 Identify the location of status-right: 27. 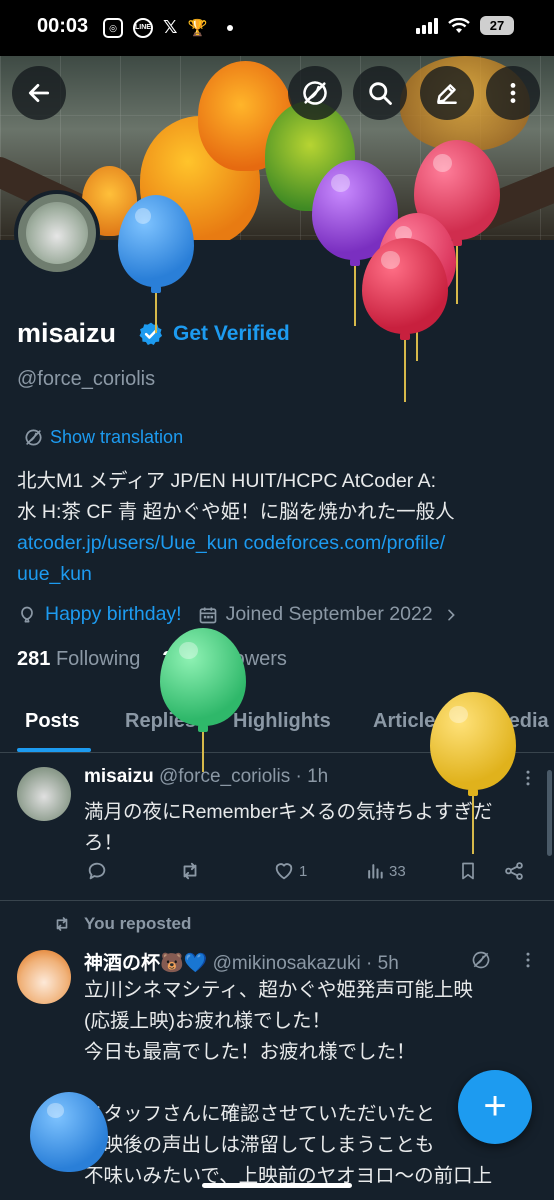
(465, 25).